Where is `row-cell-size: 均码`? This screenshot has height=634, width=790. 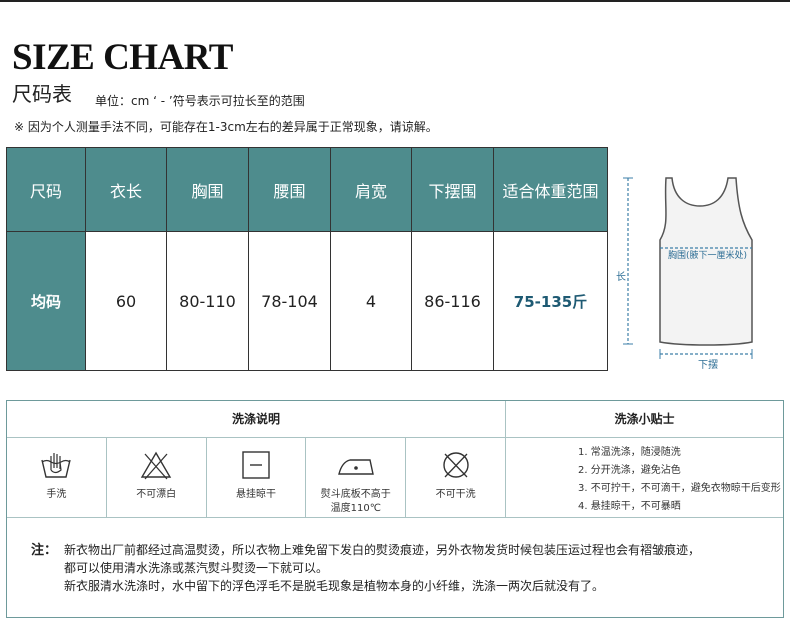
row-cell-size: 均码 is located at coordinates (46, 301).